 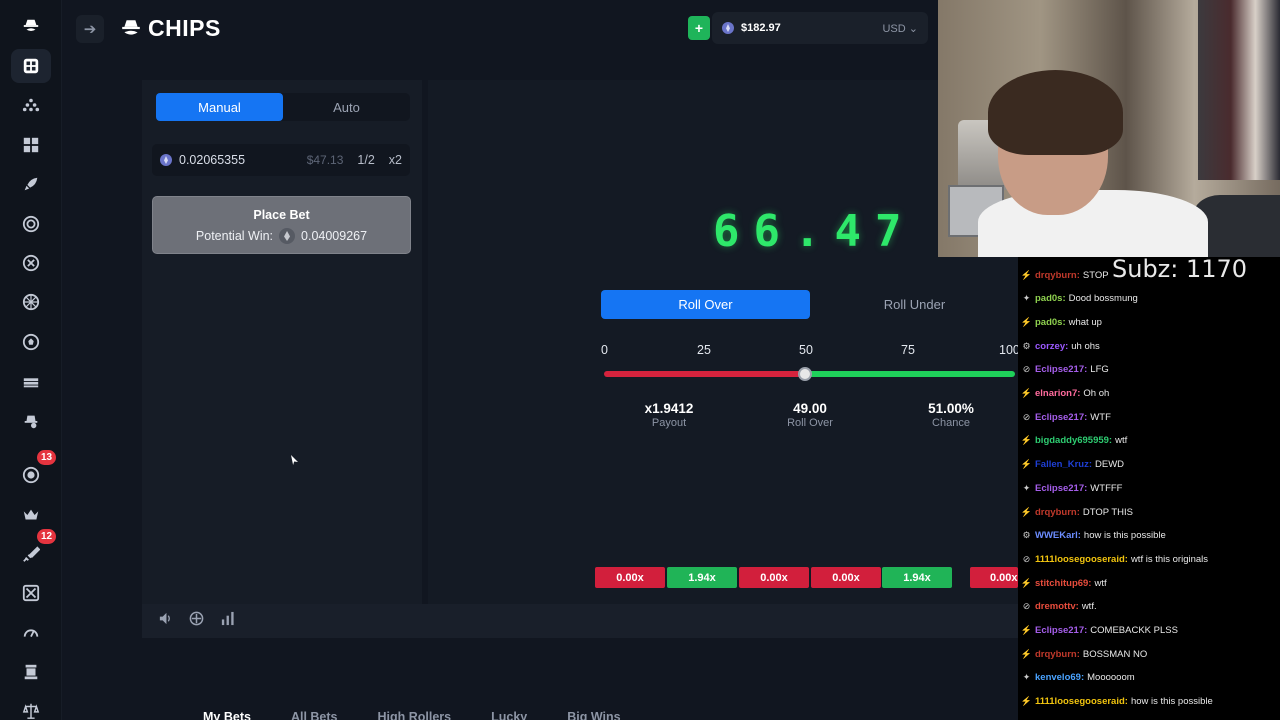 I want to click on volume-button, so click(x=165, y=621).